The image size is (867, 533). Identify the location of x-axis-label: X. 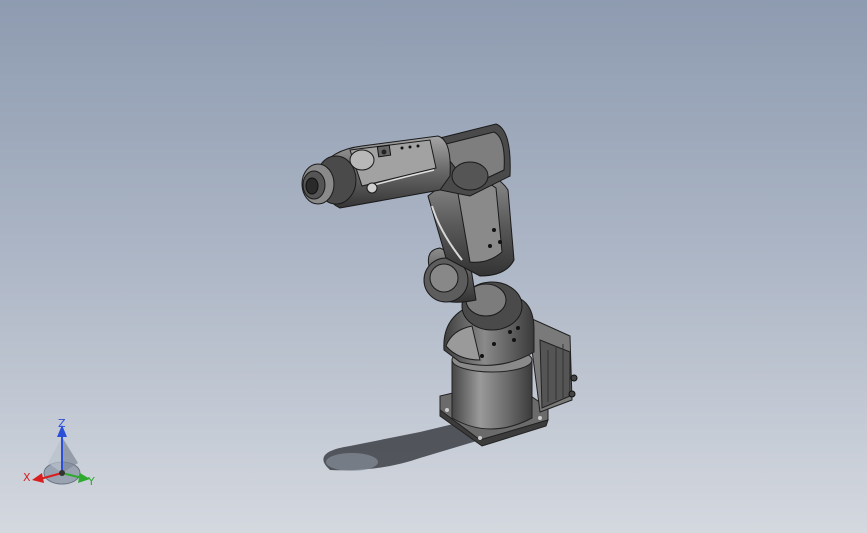
(27, 477).